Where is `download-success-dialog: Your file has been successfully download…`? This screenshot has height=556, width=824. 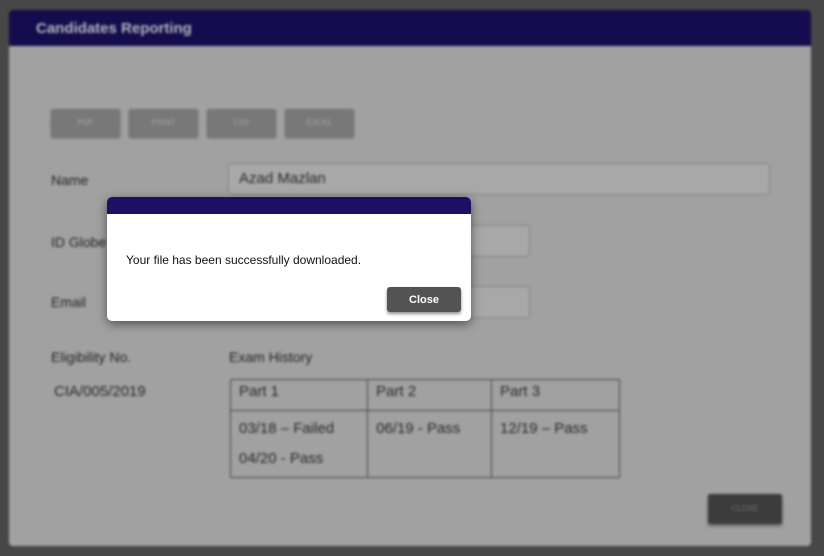
download-success-dialog: Your file has been successfully download… is located at coordinates (289, 259).